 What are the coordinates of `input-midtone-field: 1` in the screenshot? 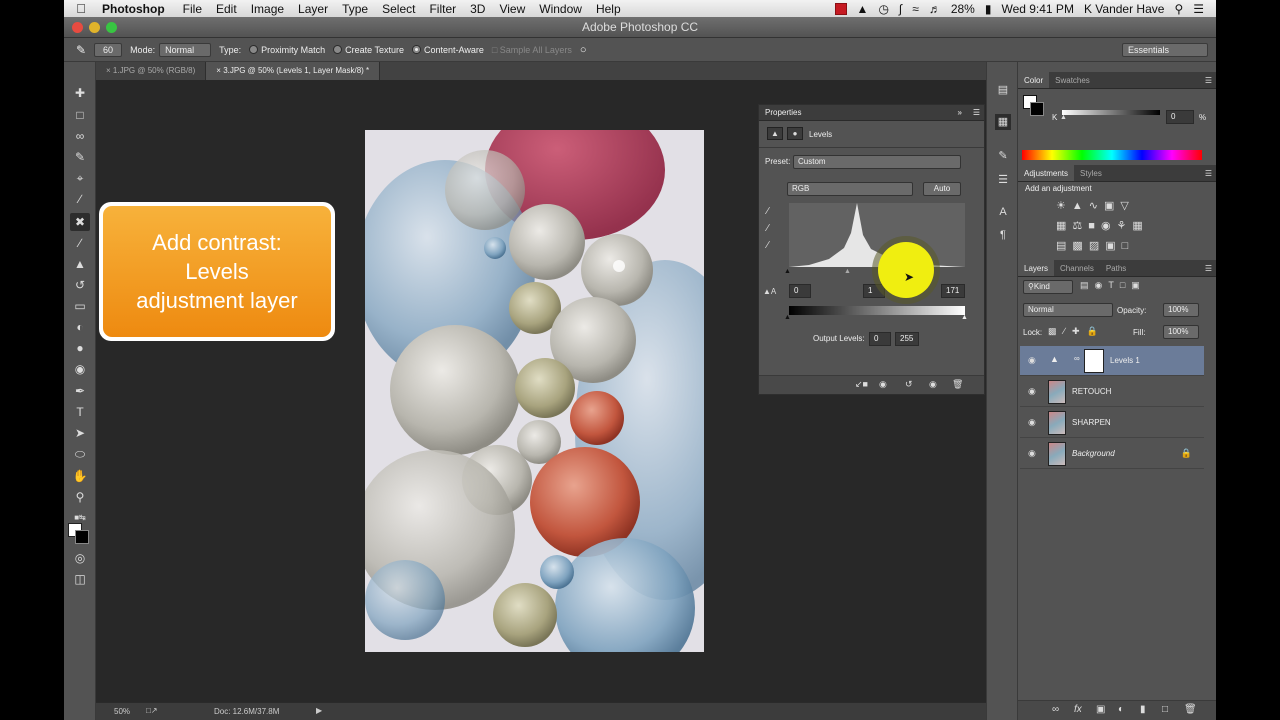 It's located at (874, 291).